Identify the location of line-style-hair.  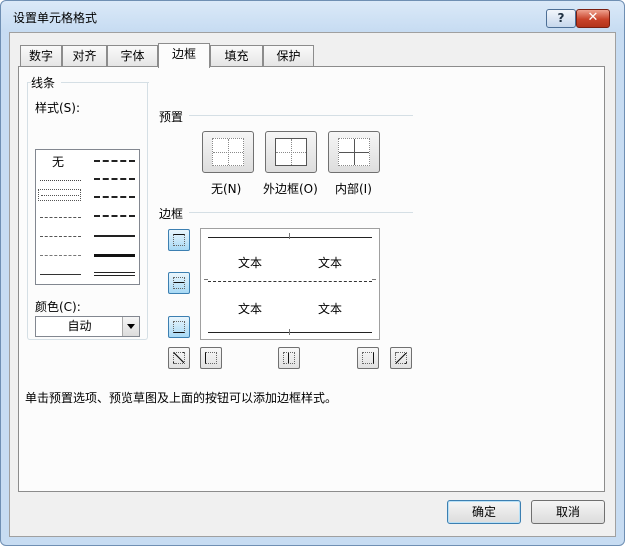
(60, 180).